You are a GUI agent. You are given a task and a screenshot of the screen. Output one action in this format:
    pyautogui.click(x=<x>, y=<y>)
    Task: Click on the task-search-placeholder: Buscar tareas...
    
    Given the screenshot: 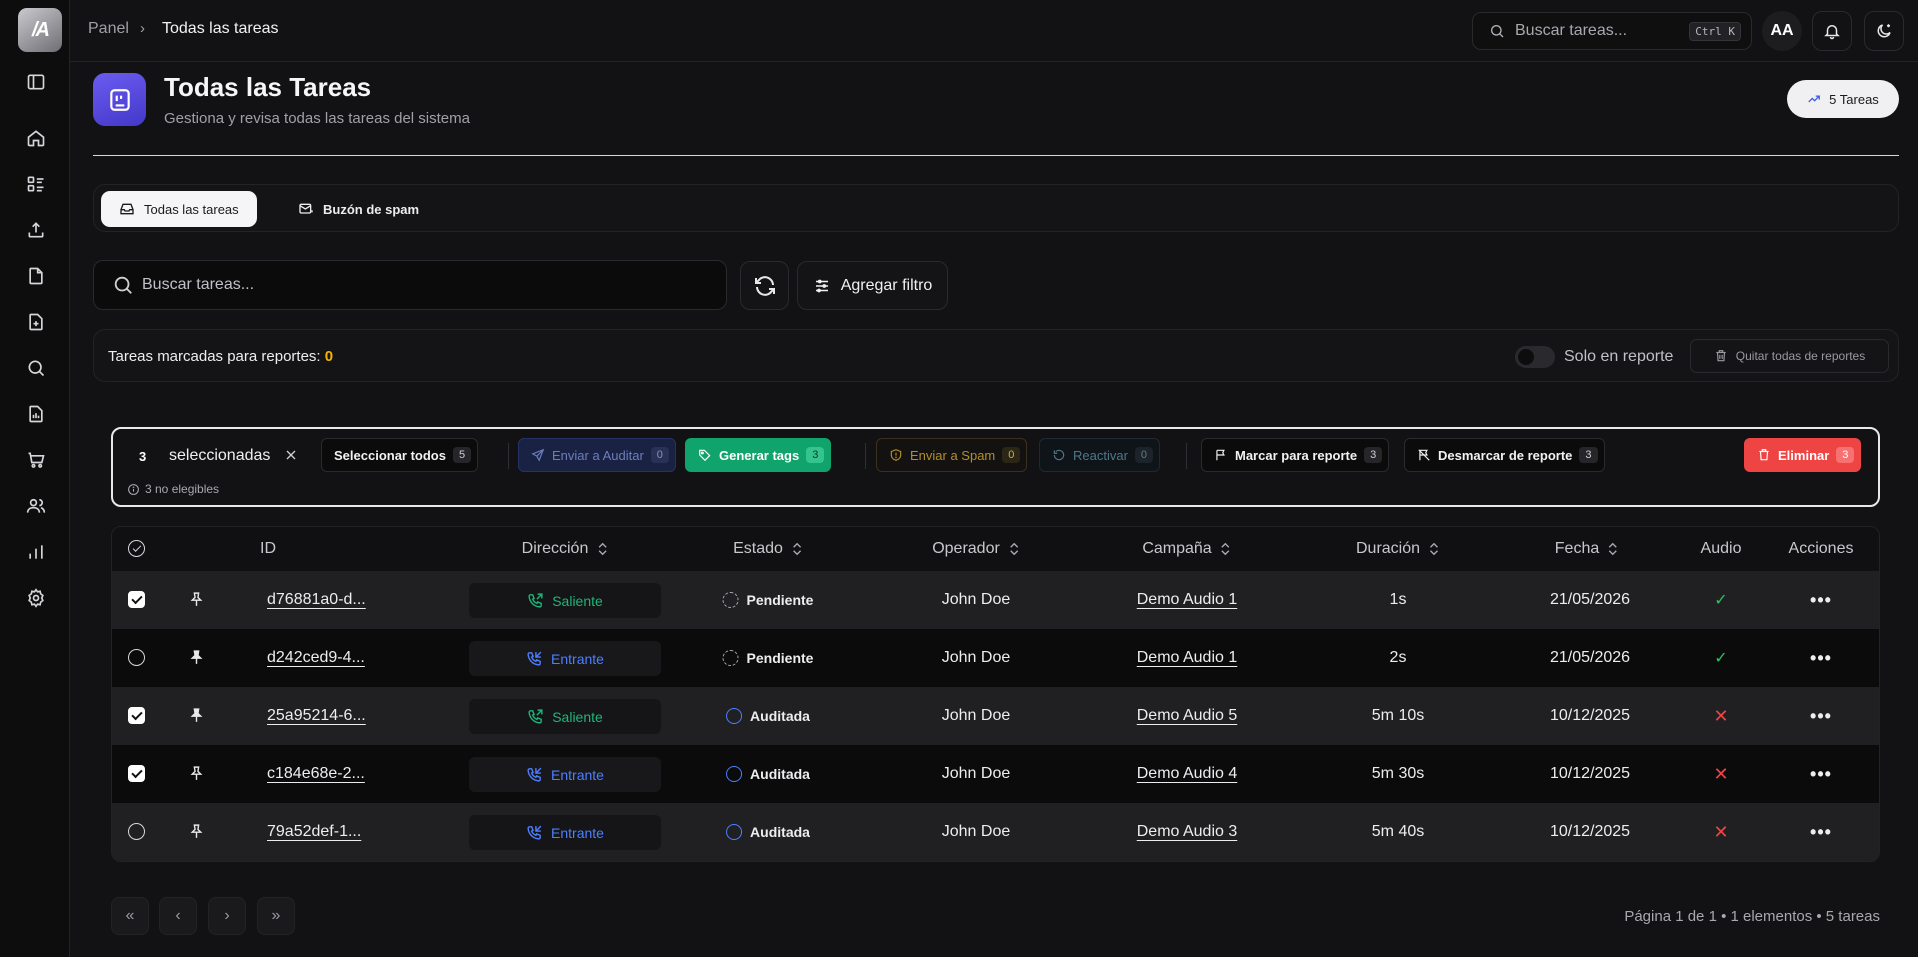 What is the action you would take?
    pyautogui.click(x=198, y=284)
    